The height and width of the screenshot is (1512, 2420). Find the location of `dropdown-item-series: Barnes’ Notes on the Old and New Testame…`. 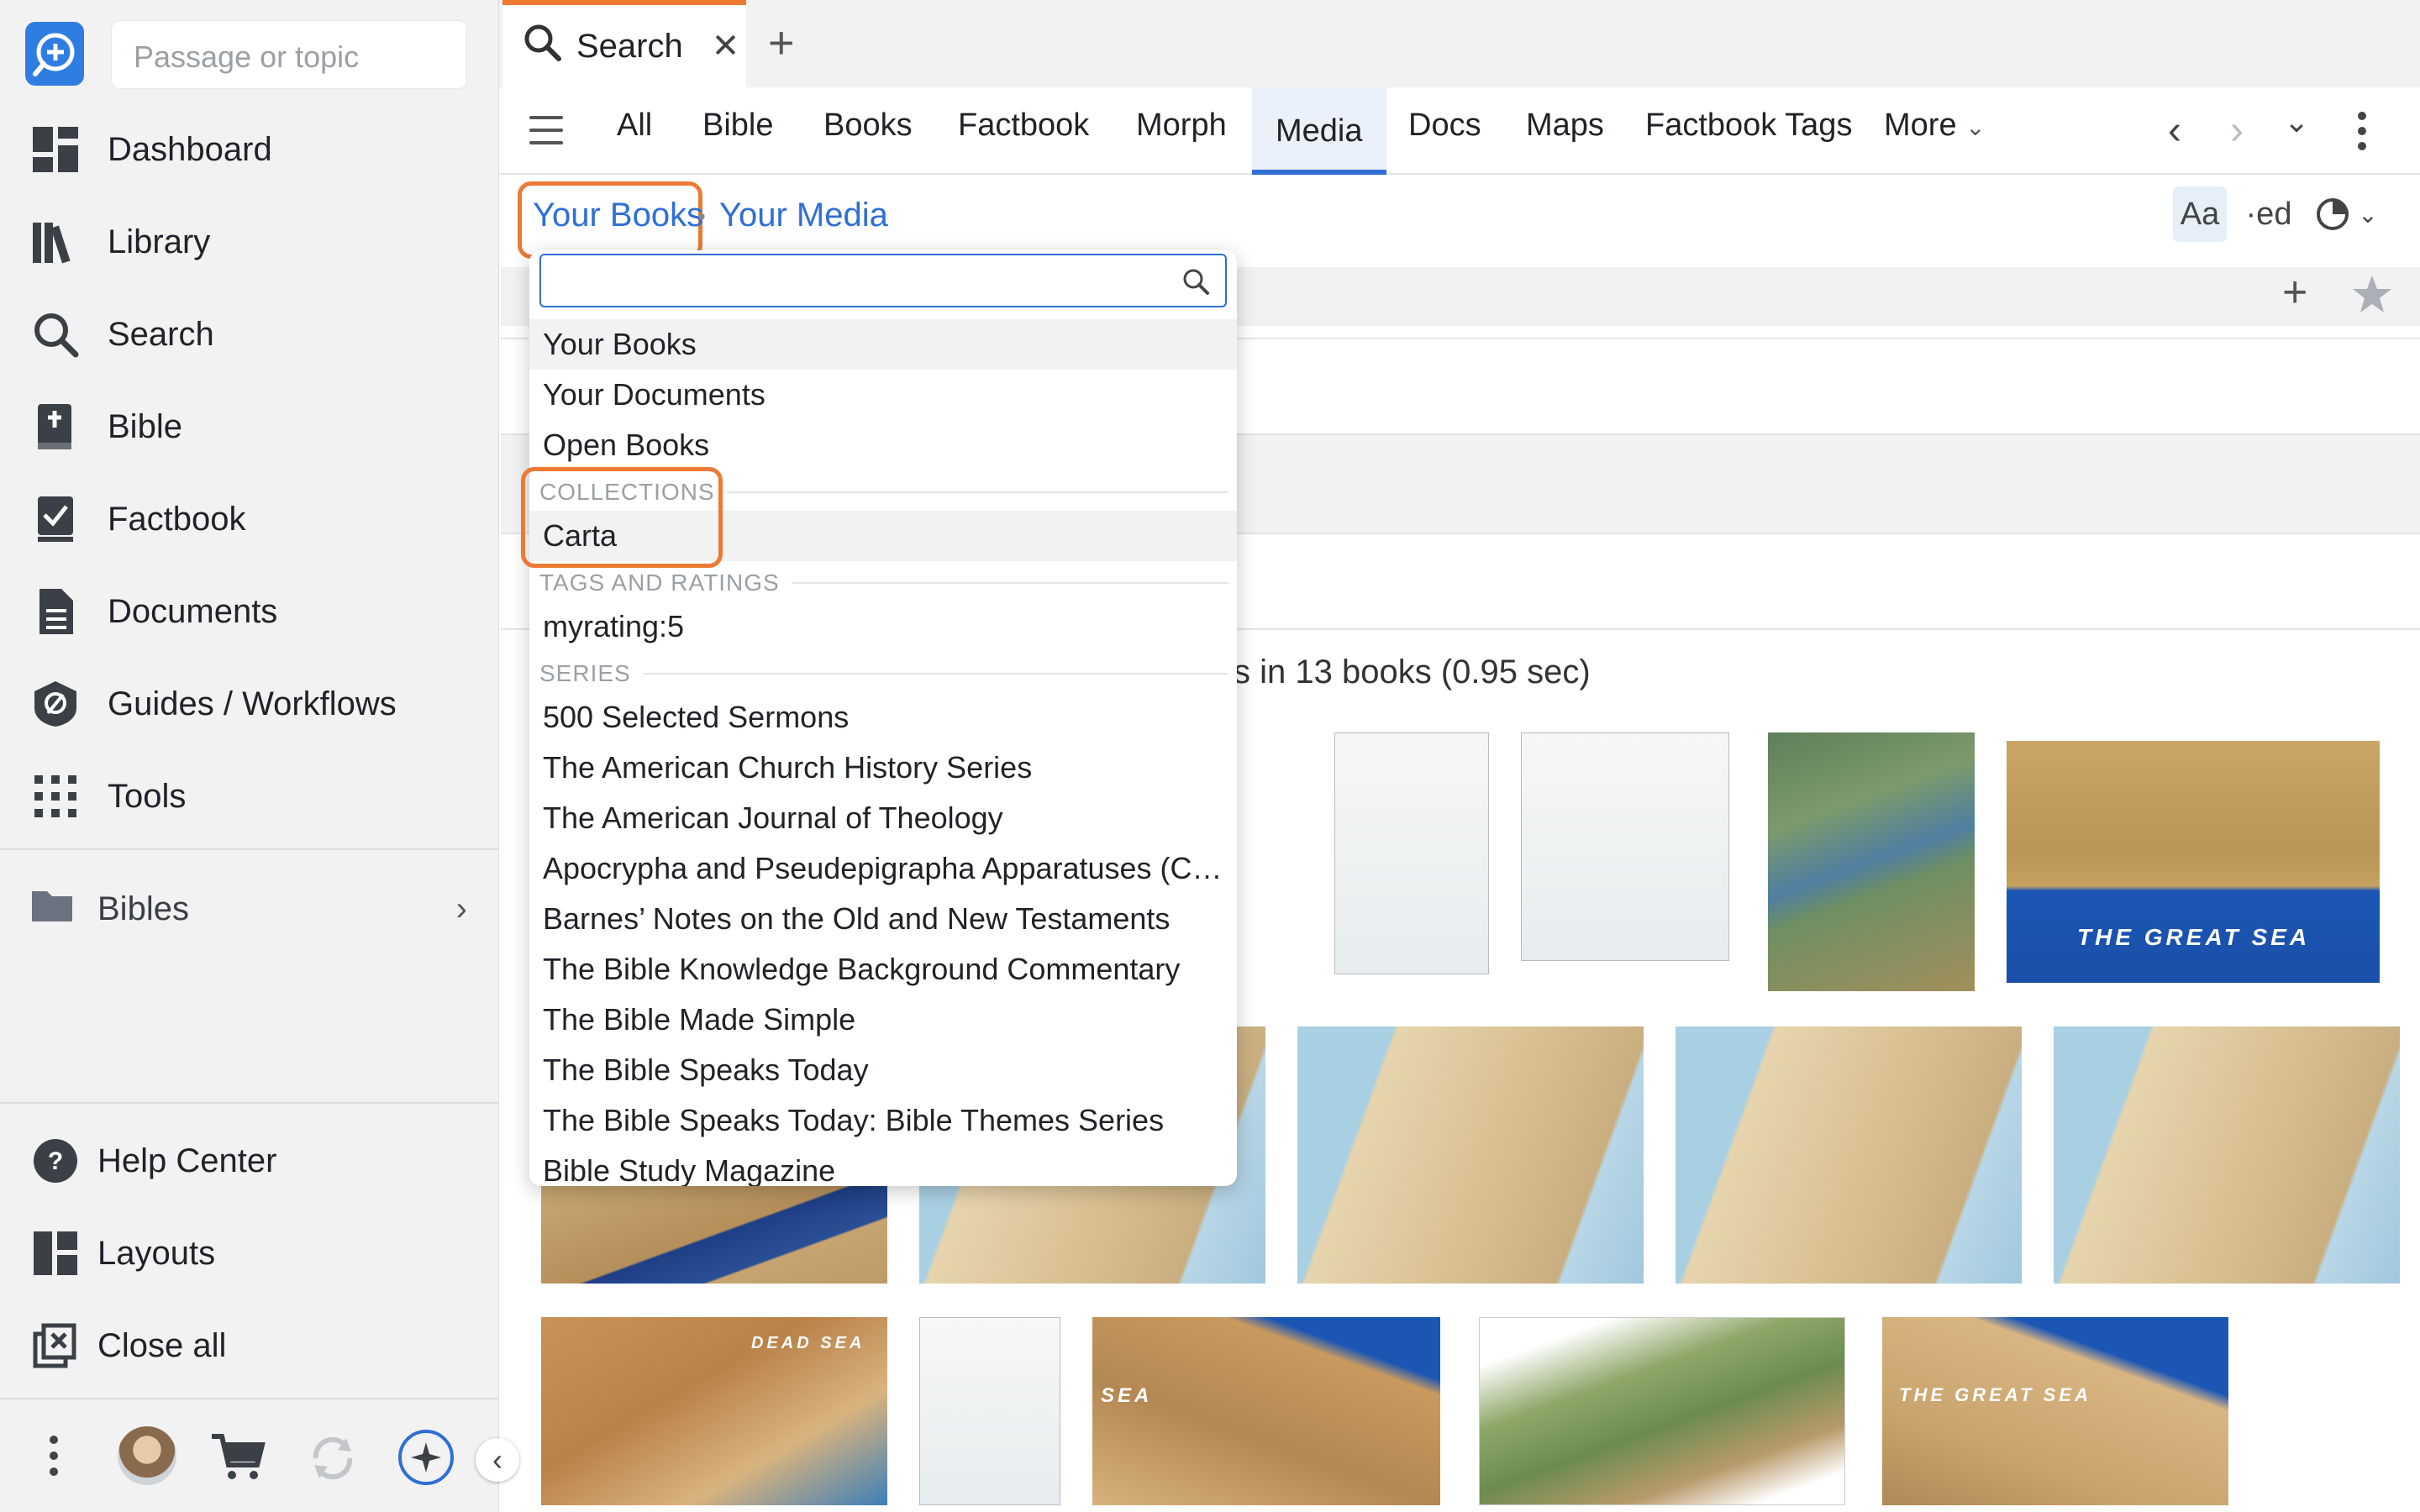

dropdown-item-series: Barnes’ Notes on the Old and New Testame… is located at coordinates (883, 919).